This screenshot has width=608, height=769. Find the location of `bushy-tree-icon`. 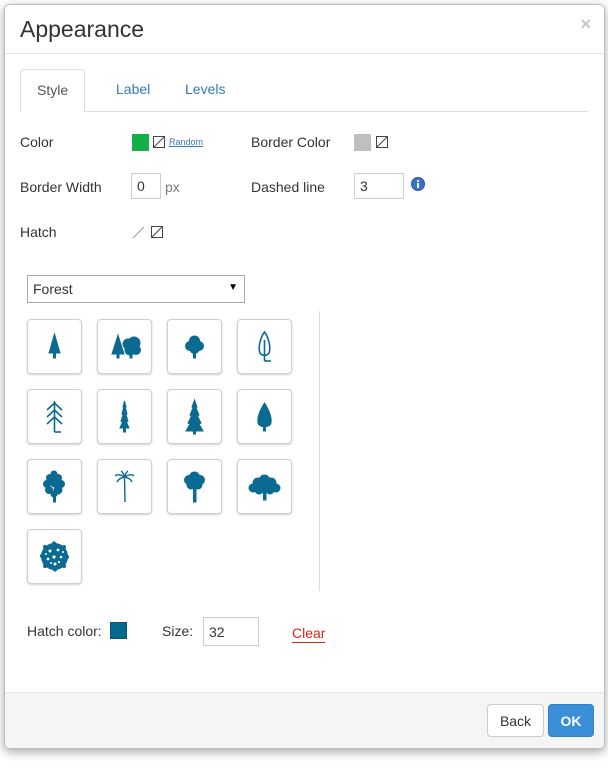

bushy-tree-icon is located at coordinates (54, 486).